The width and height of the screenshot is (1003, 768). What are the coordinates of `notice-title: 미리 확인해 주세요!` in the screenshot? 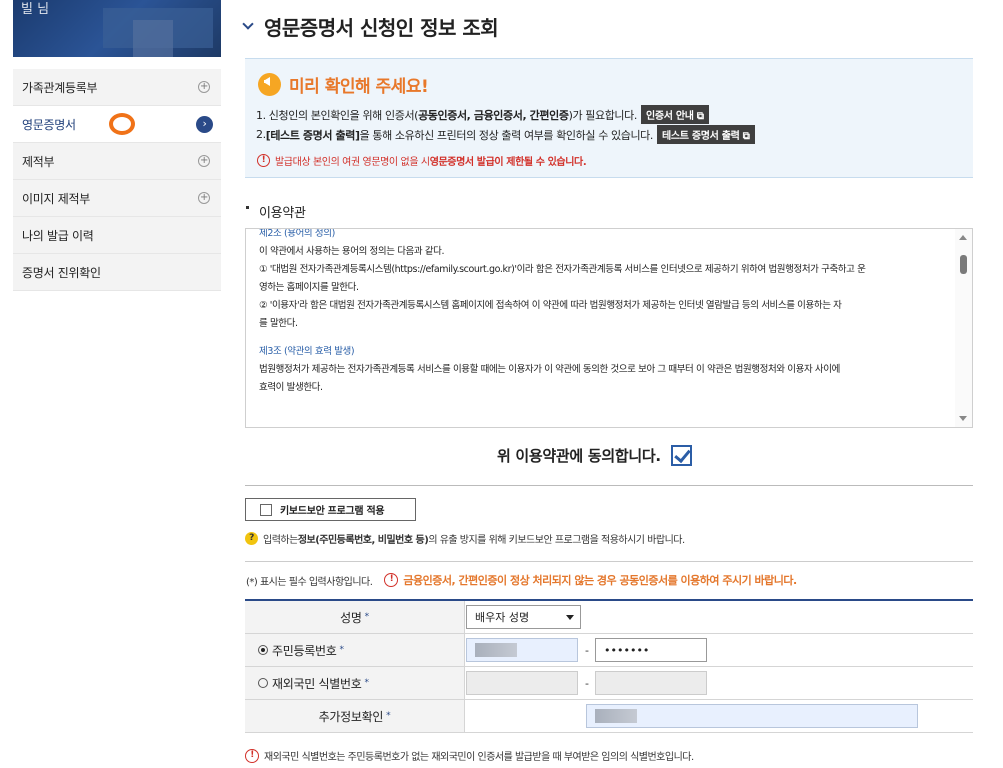 It's located at (359, 87).